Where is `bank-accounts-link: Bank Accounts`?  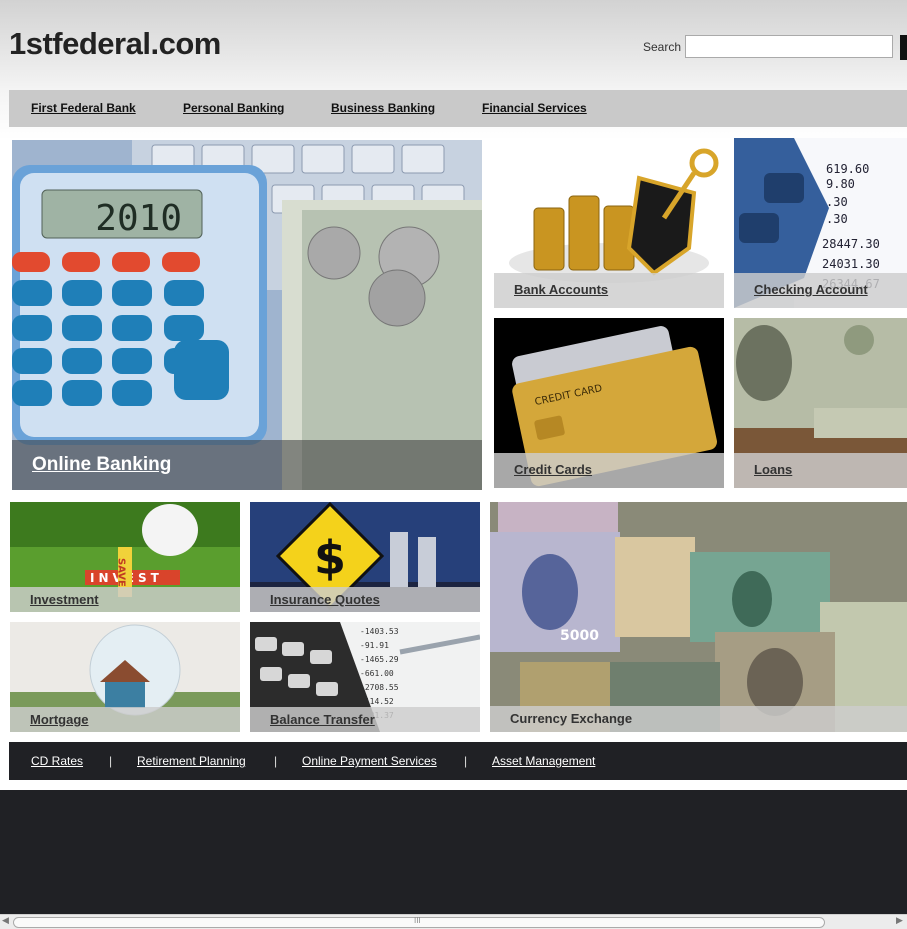 bank-accounts-link: Bank Accounts is located at coordinates (561, 289).